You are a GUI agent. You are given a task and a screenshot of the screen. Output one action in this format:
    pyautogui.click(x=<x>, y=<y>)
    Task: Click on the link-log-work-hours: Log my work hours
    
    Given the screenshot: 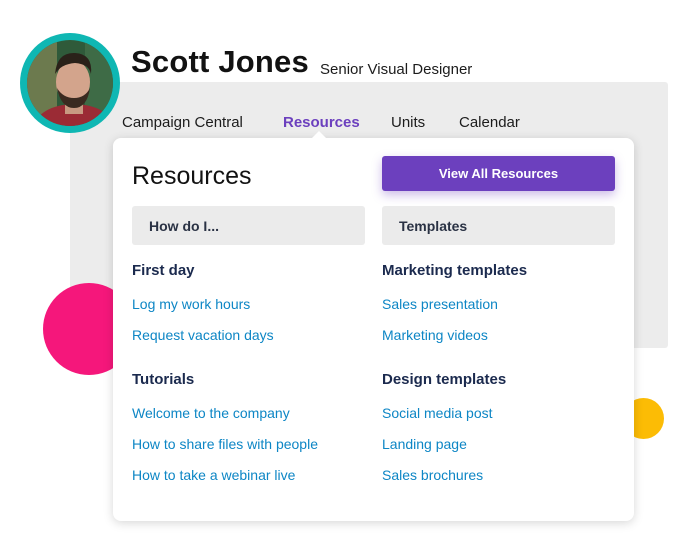 What is the action you would take?
    pyautogui.click(x=191, y=304)
    